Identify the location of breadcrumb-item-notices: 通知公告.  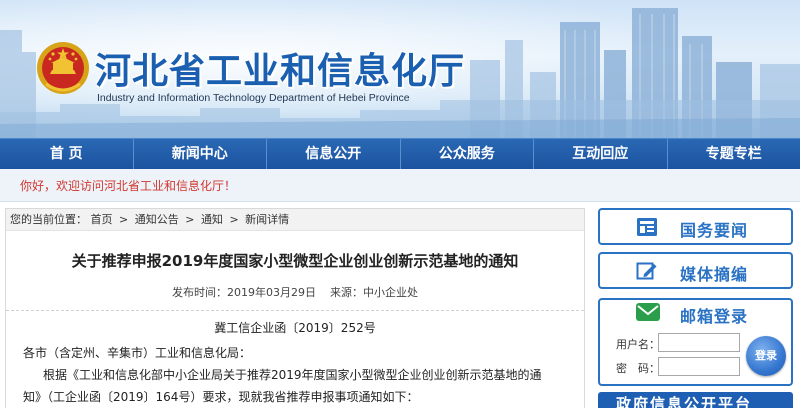
(157, 219).